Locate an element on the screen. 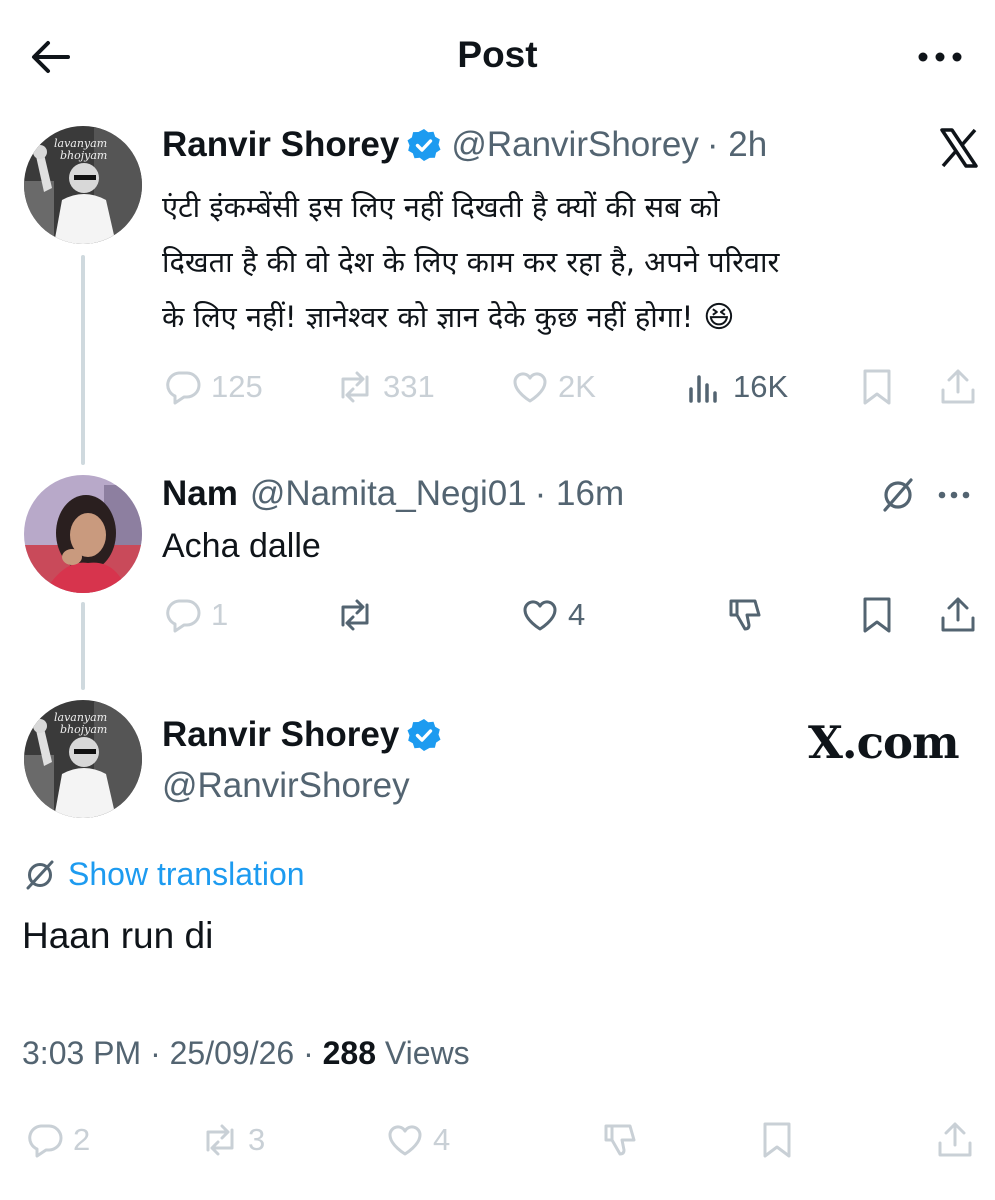 This screenshot has width=995, height=1200. timestamp: · 16m is located at coordinates (579, 494).